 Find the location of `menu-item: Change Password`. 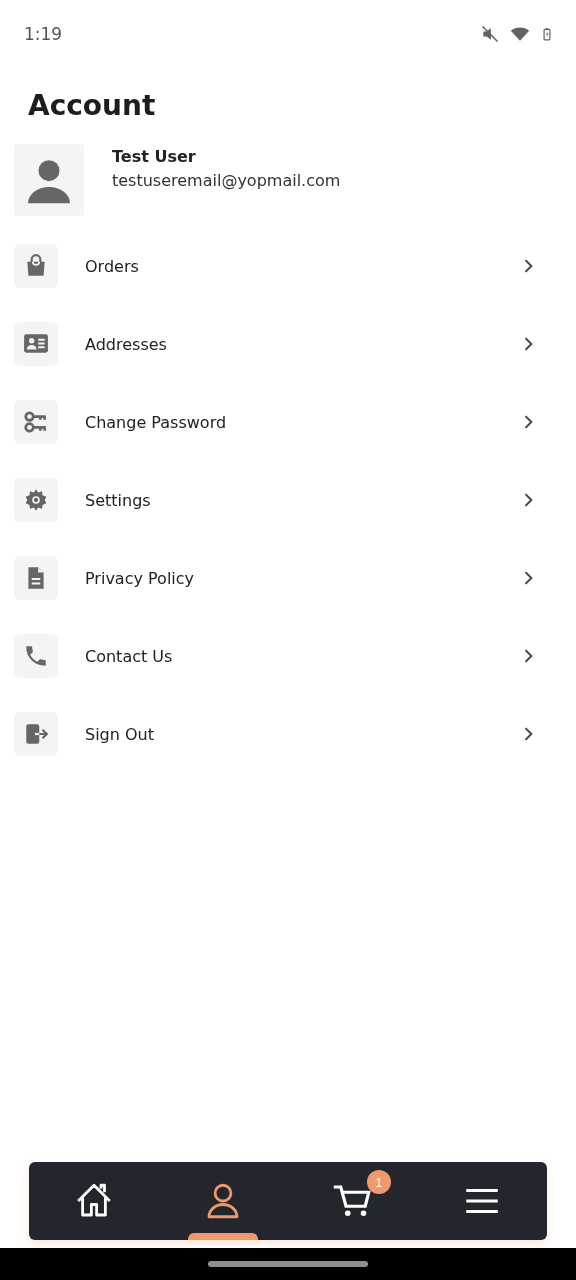

menu-item: Change Password is located at coordinates (288, 422).